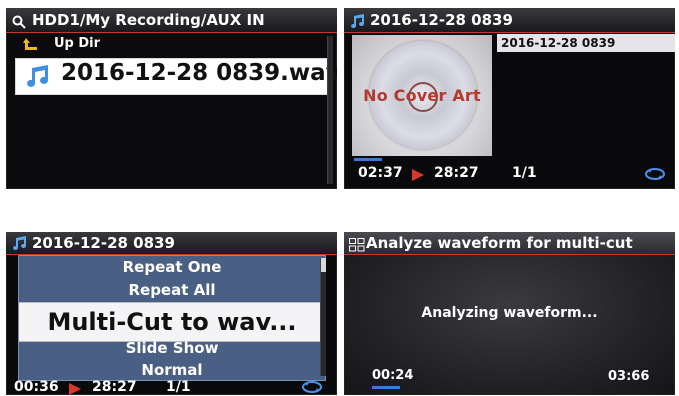  What do you see at coordinates (509, 175) in the screenshot?
I see `status-bar: 02:37 28:27 1/1` at bounding box center [509, 175].